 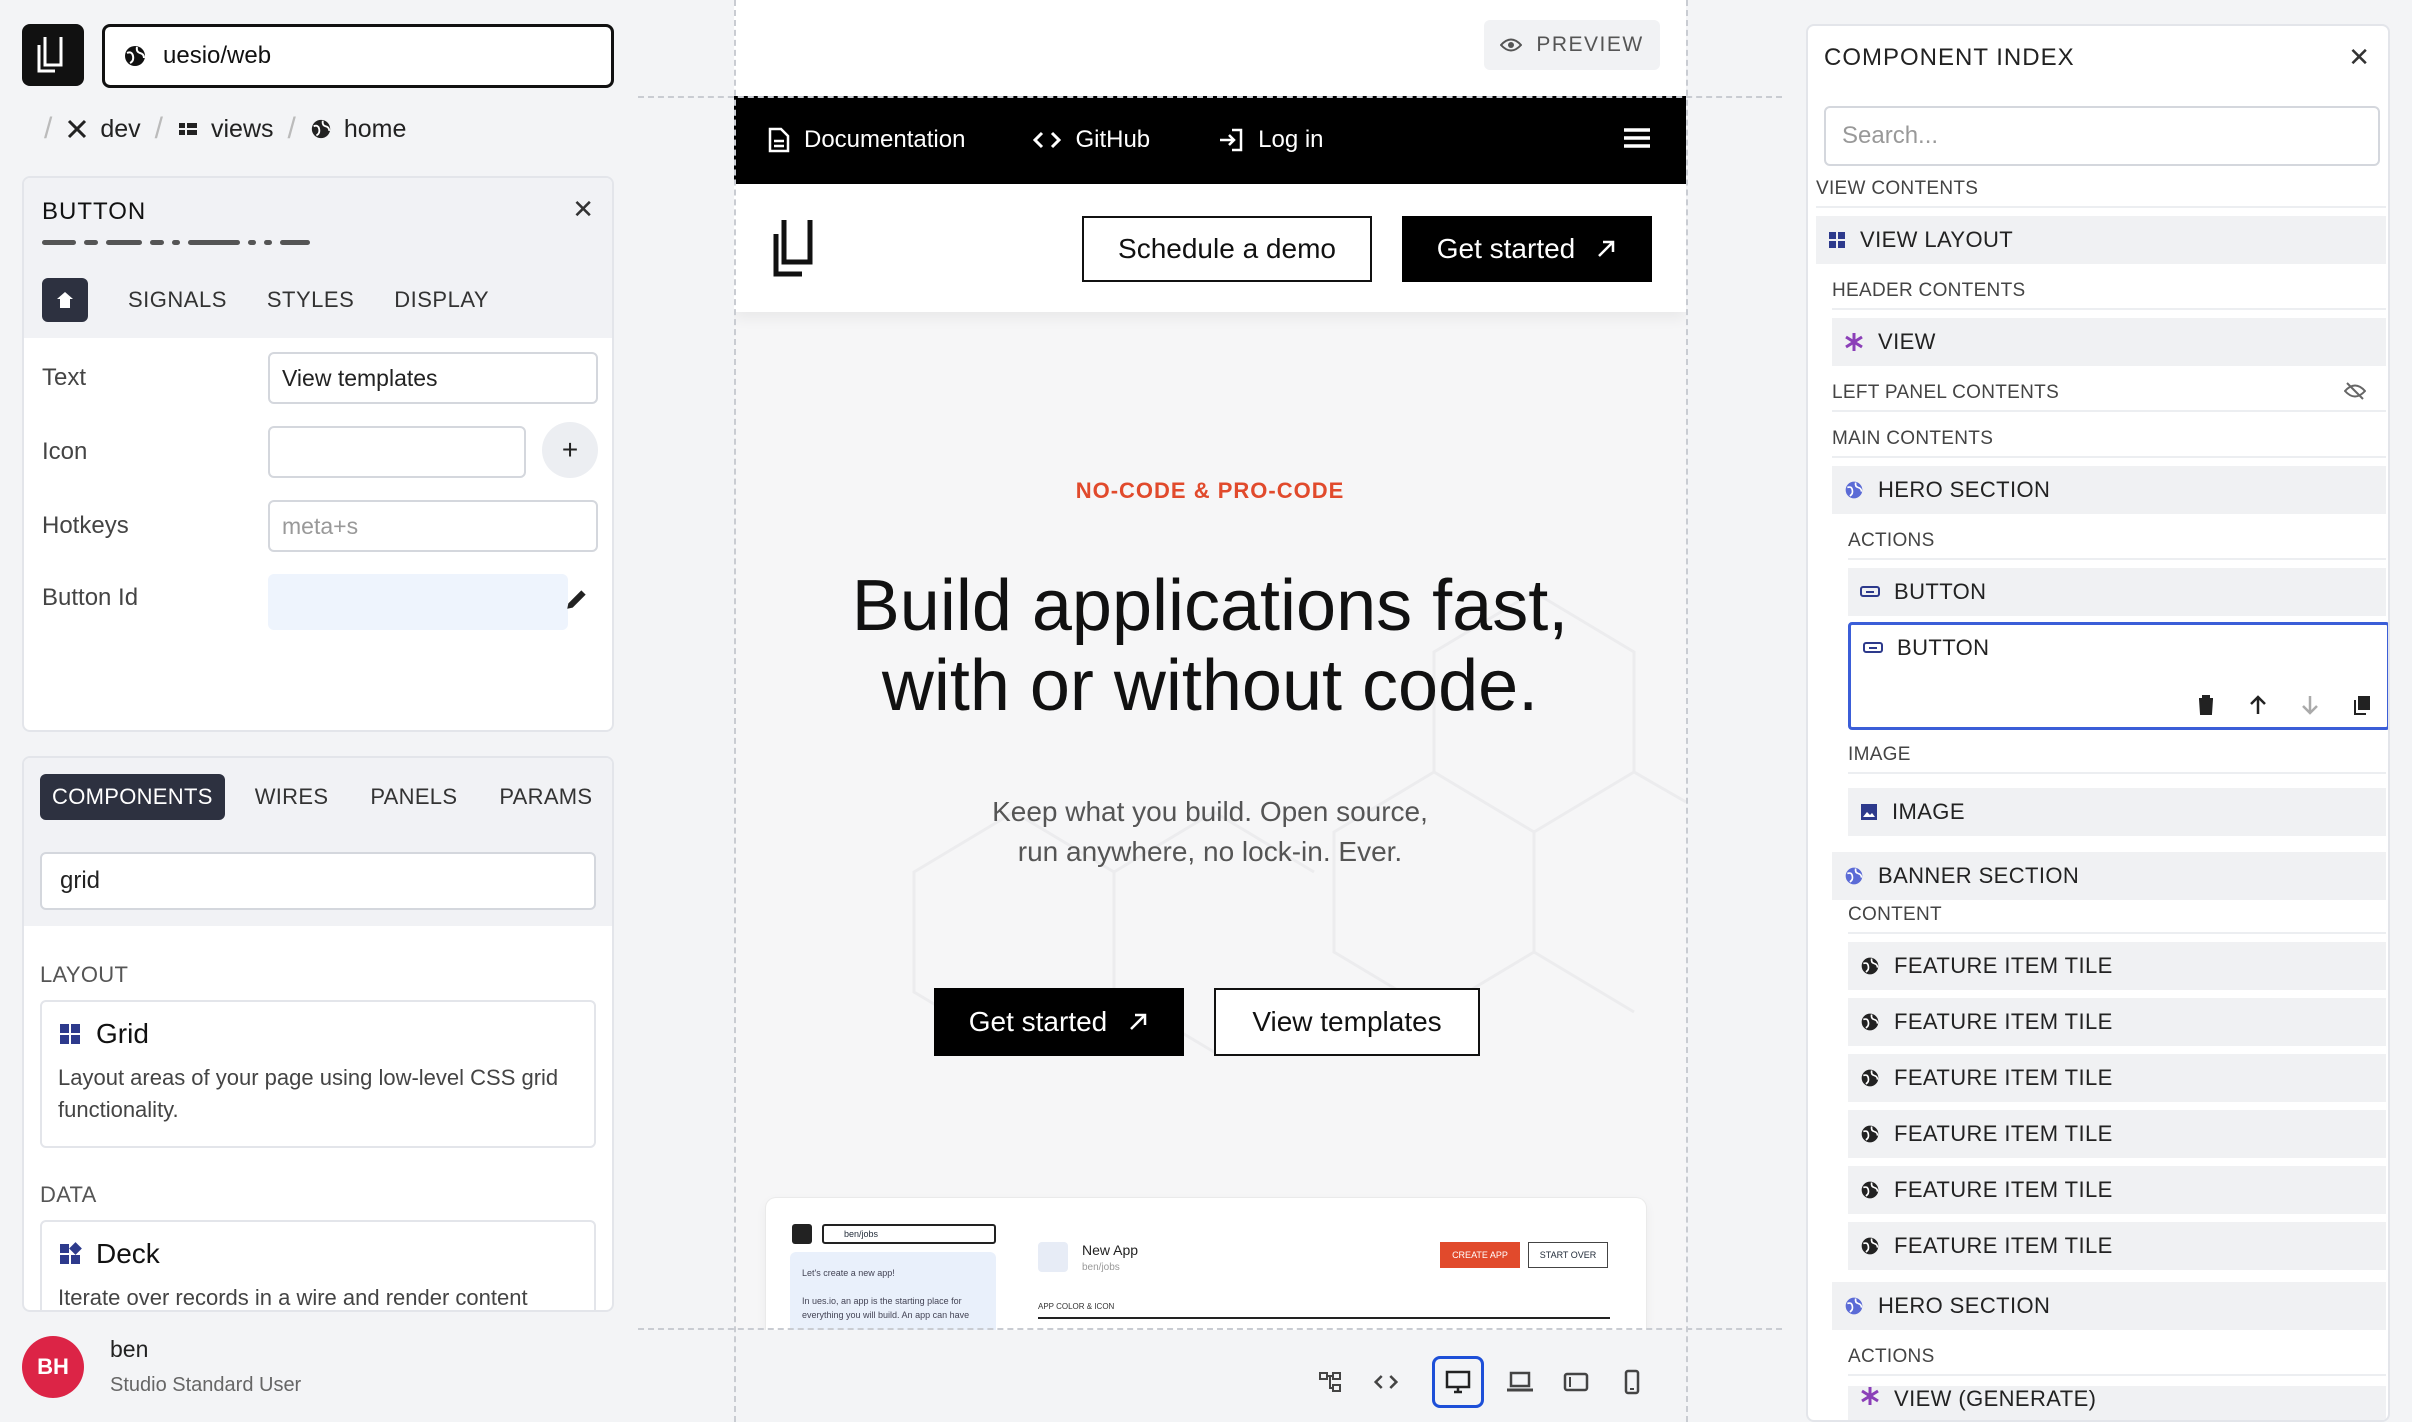 What do you see at coordinates (132, 797) in the screenshot?
I see `tab-components: COMPONENTS` at bounding box center [132, 797].